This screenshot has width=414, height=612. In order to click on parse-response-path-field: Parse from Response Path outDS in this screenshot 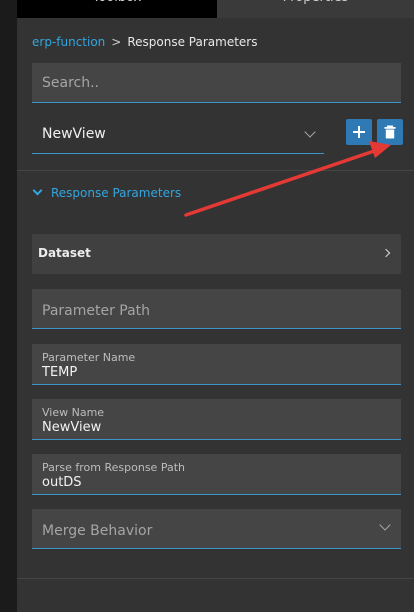, I will do `click(216, 474)`.